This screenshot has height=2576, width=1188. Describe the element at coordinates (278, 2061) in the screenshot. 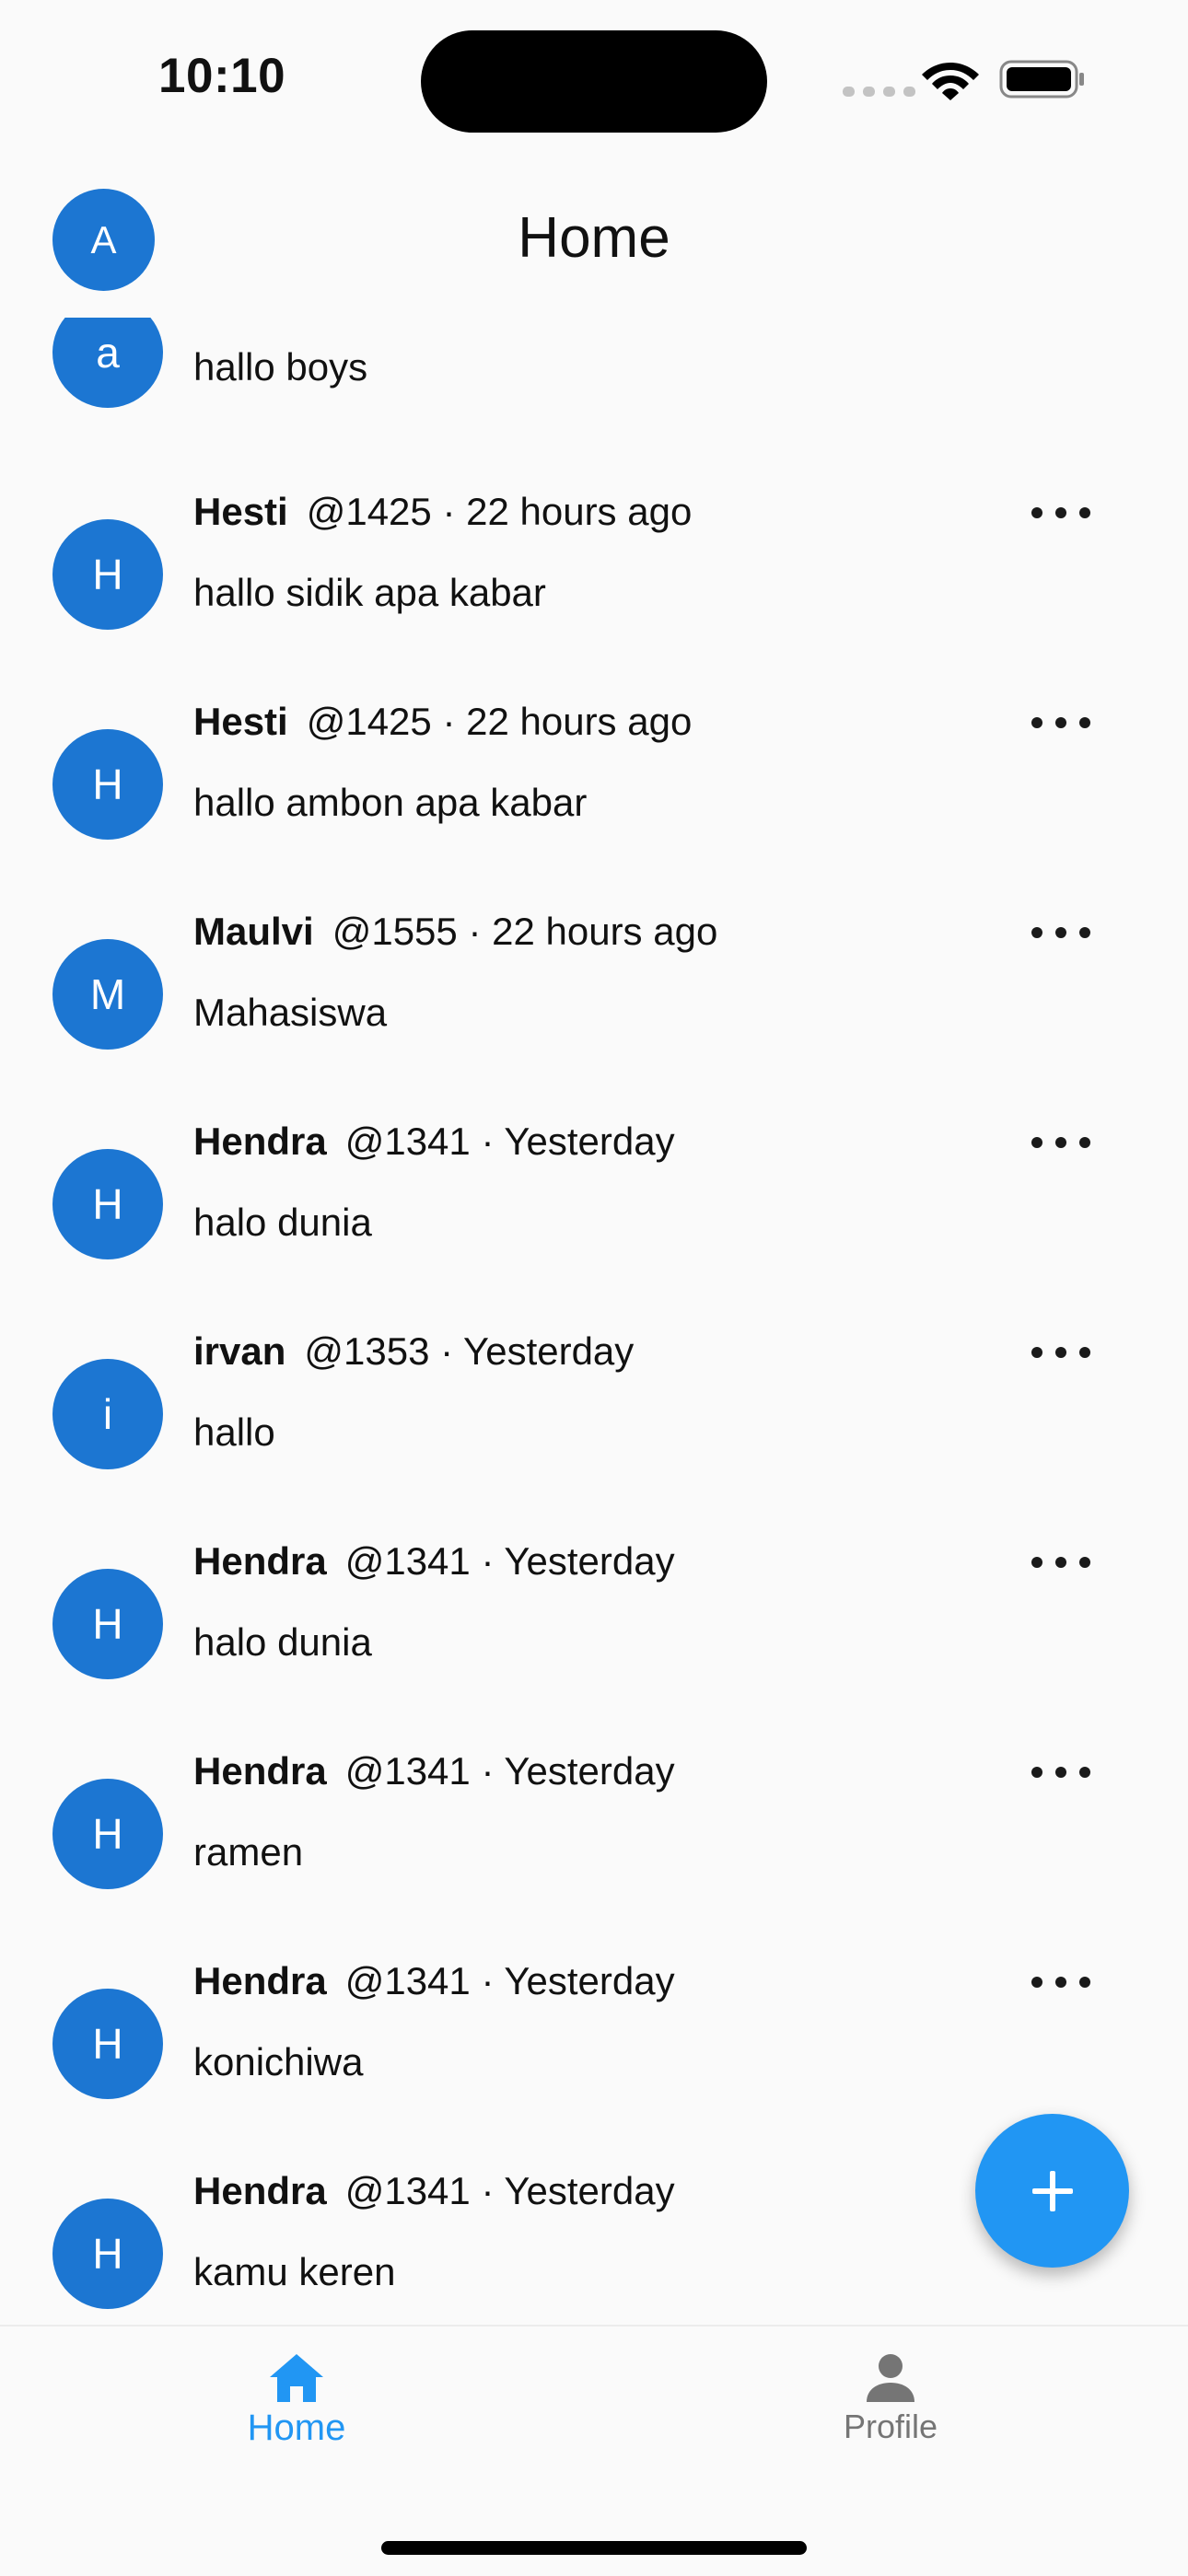

I see `post-content: konichiwa` at that location.